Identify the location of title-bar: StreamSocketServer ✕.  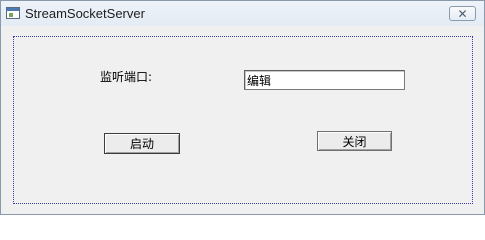
(242, 13).